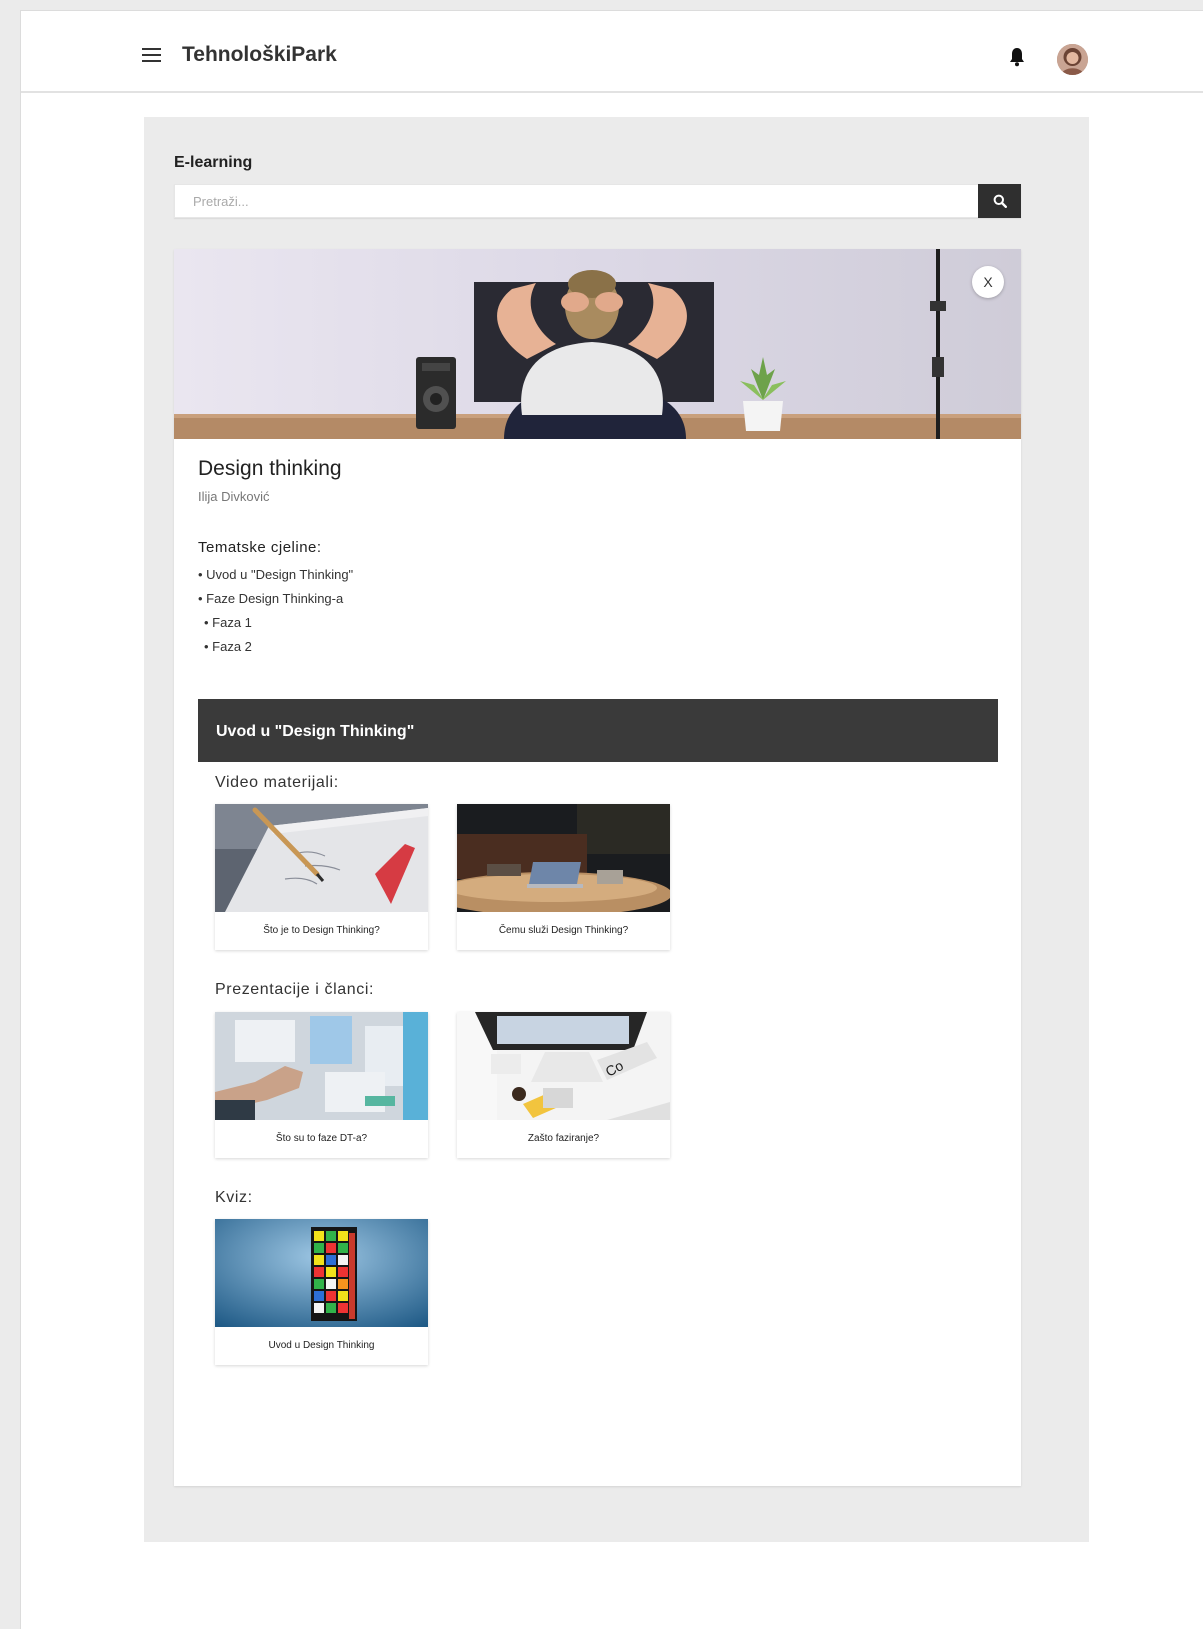 This screenshot has width=1203, height=1629. Describe the element at coordinates (259, 55) in the screenshot. I see `app-title: TehnološkiPark` at that location.